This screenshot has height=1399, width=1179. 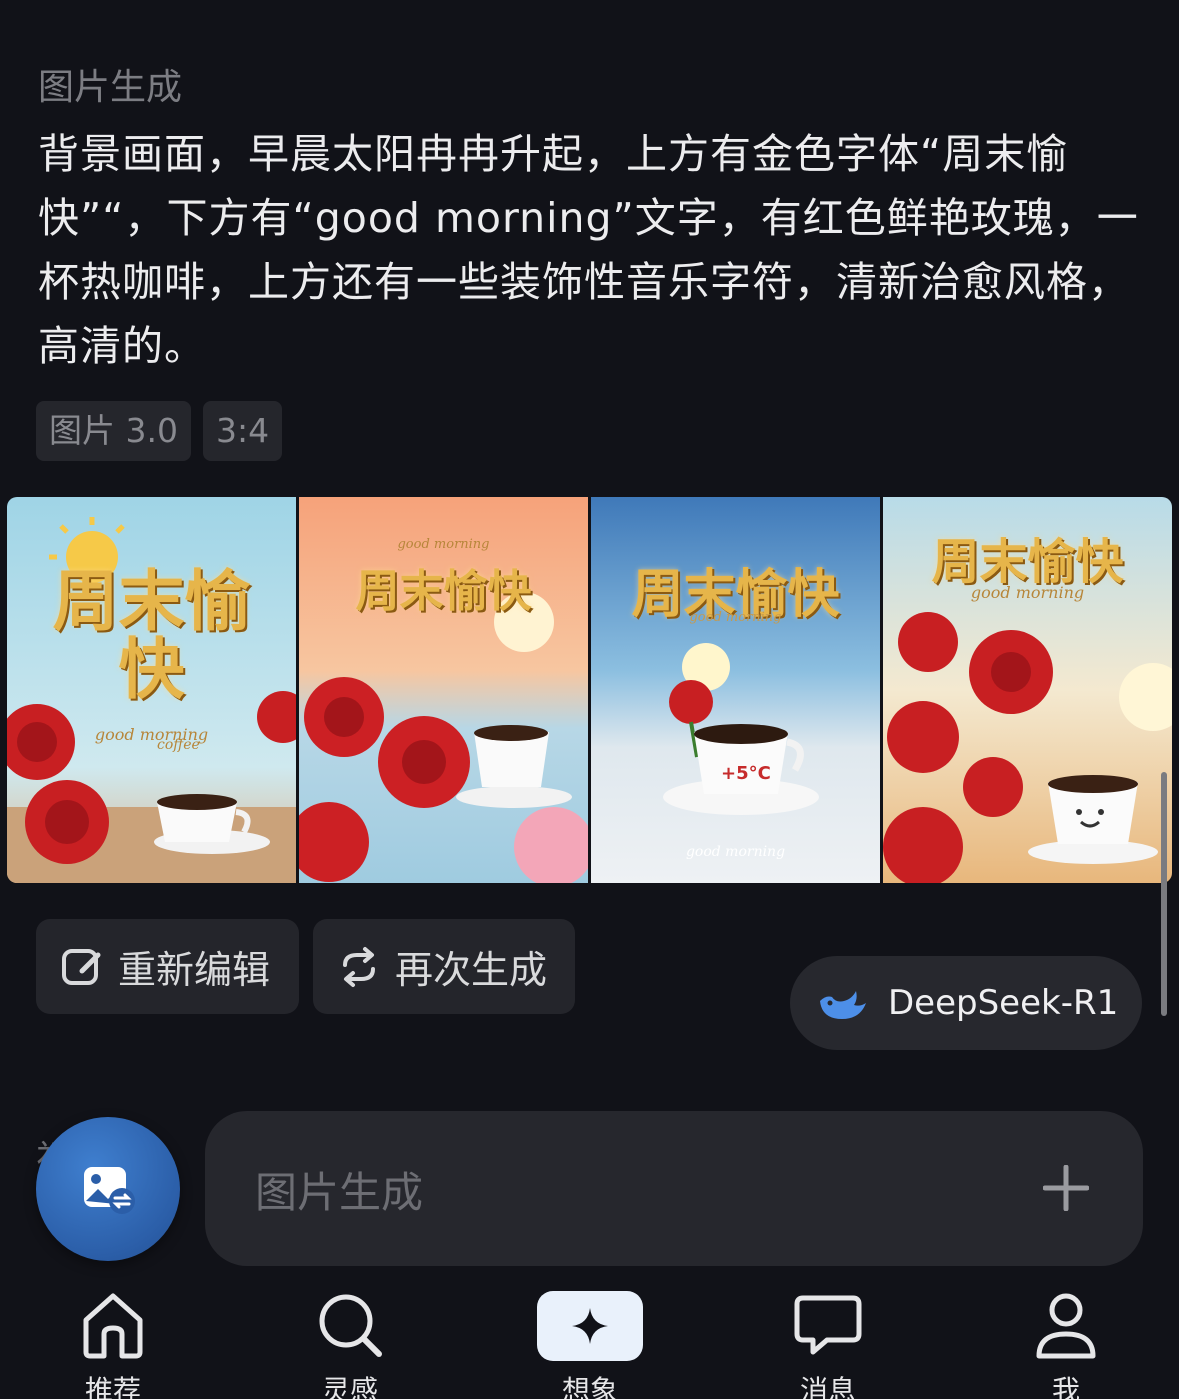 I want to click on sparkle-icon, so click(x=590, y=1326).